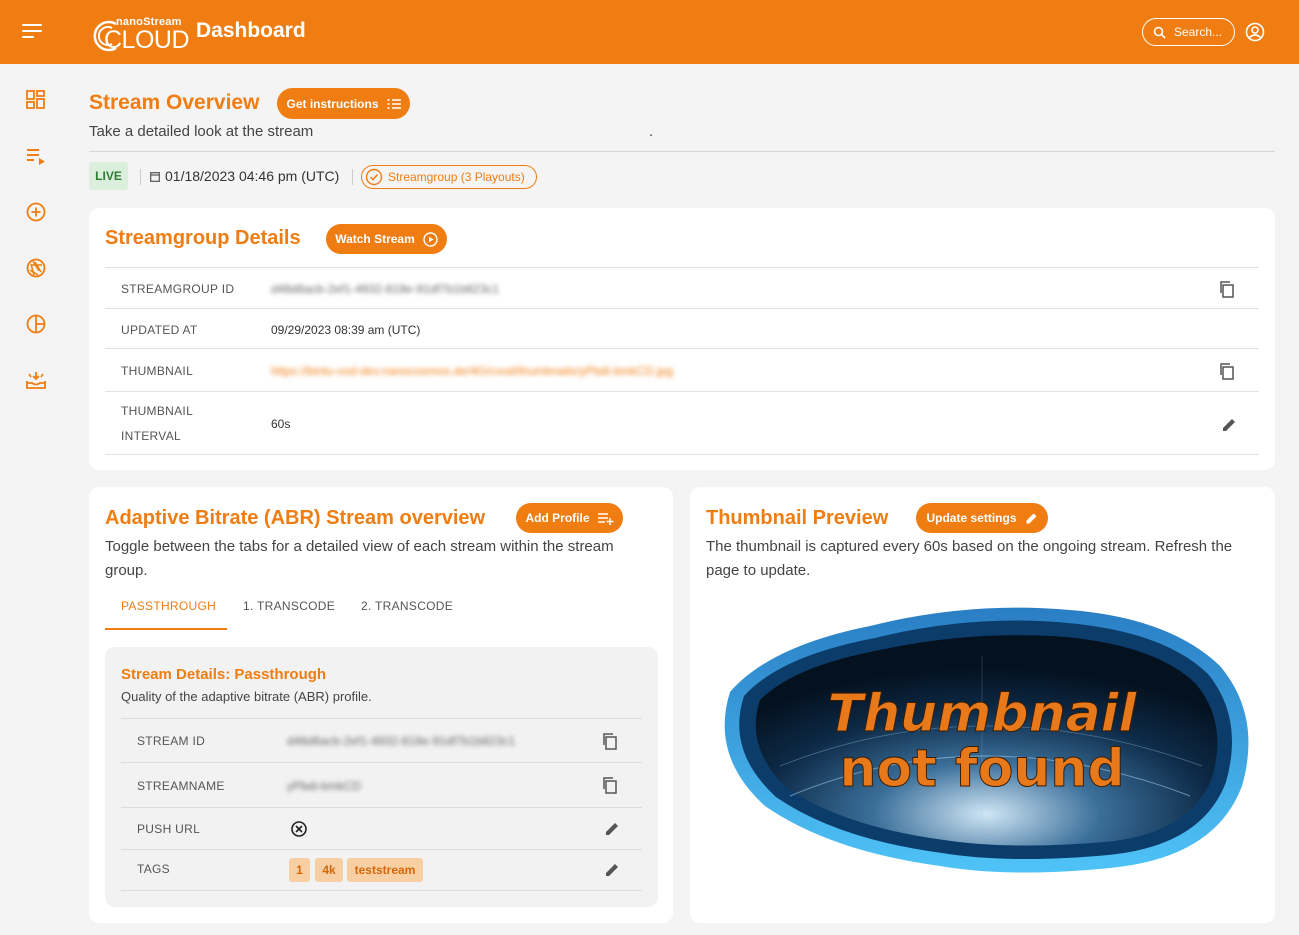 The height and width of the screenshot is (935, 1299). I want to click on row-key: UPDATED AT, so click(159, 330).